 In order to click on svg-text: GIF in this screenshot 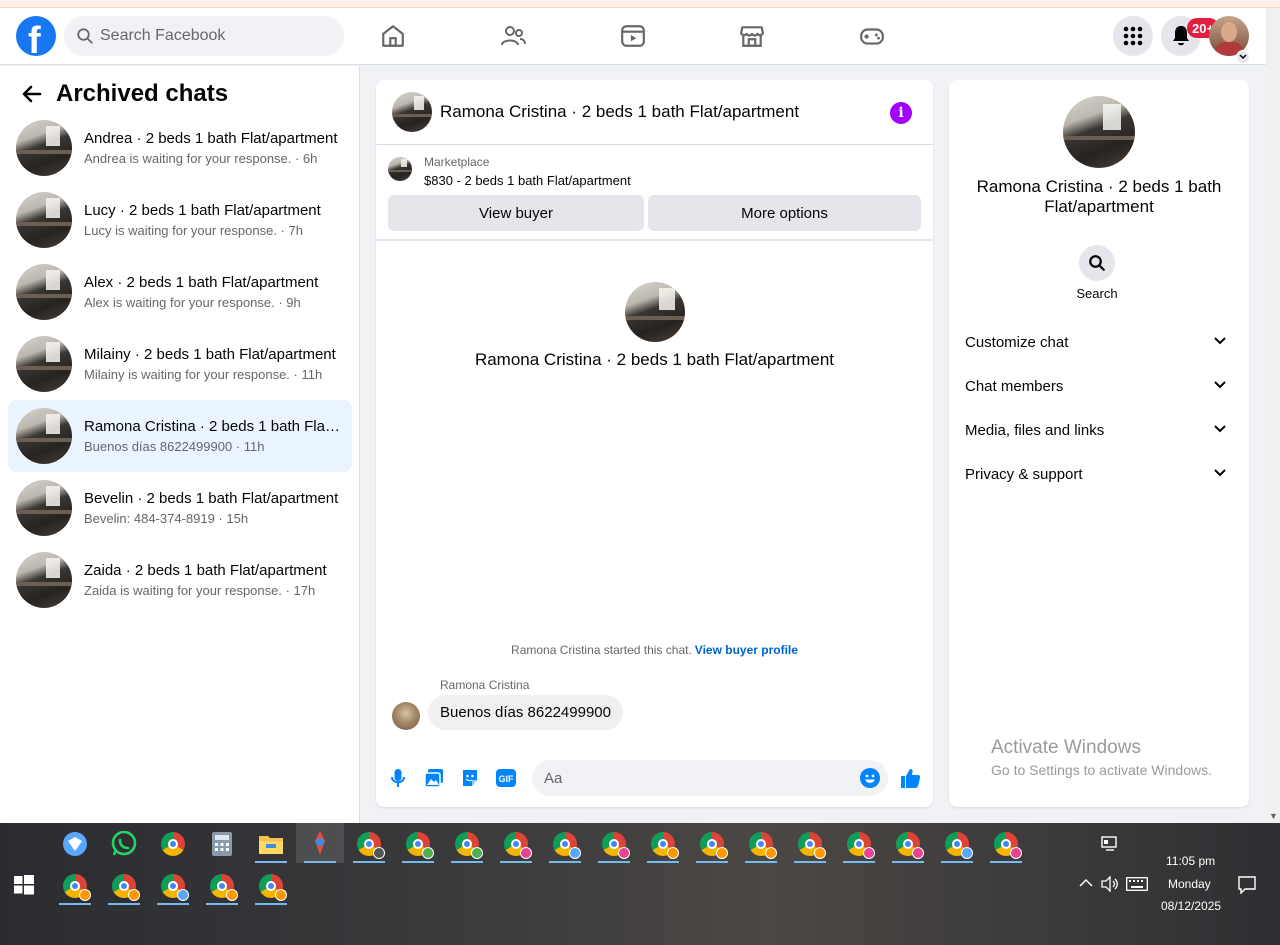, I will do `click(507, 779)`.